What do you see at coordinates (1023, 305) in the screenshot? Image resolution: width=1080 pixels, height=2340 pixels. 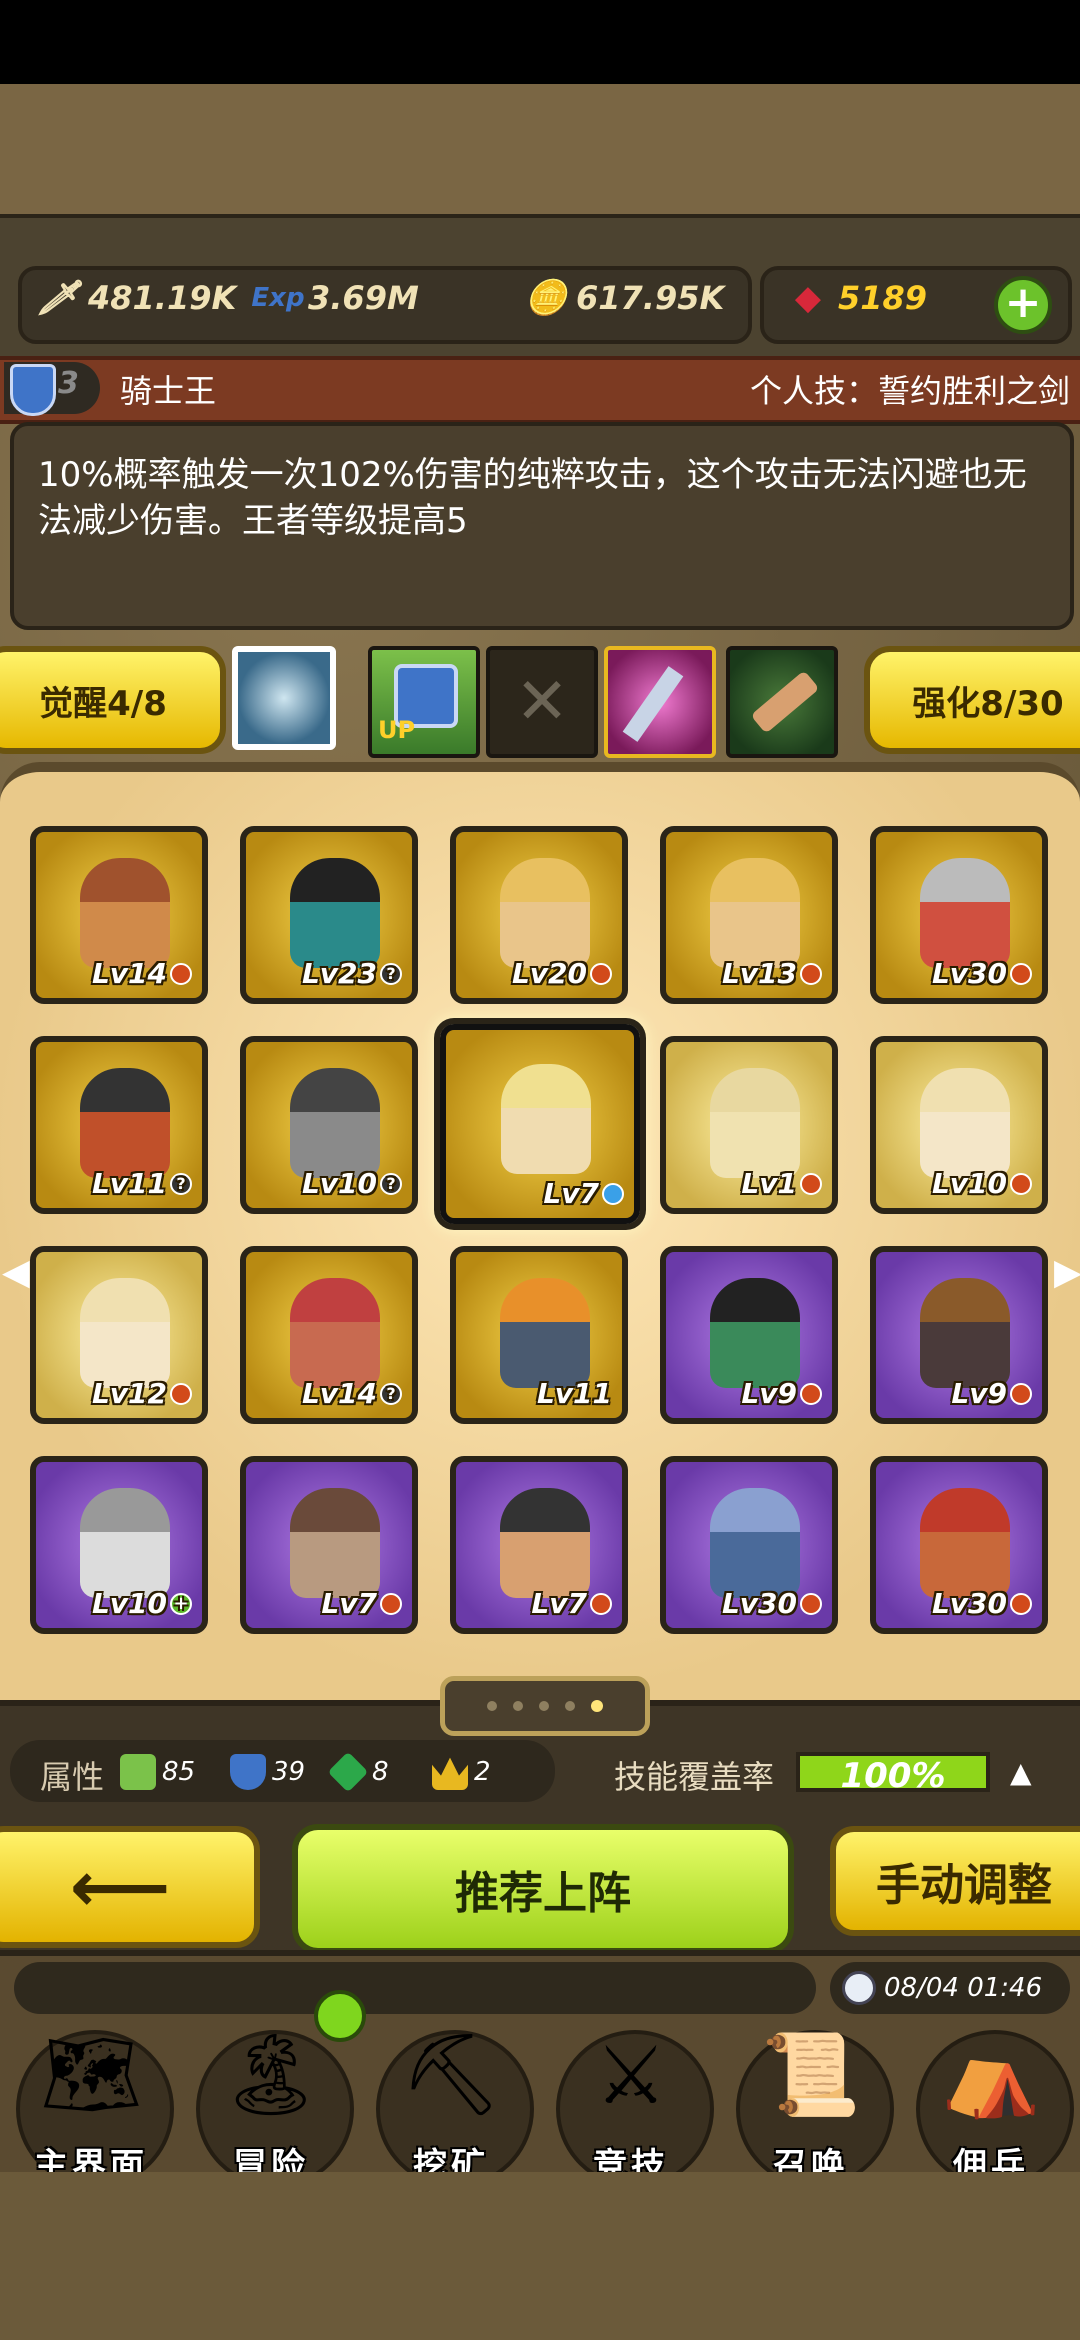 I see `add-gems-button: +` at bounding box center [1023, 305].